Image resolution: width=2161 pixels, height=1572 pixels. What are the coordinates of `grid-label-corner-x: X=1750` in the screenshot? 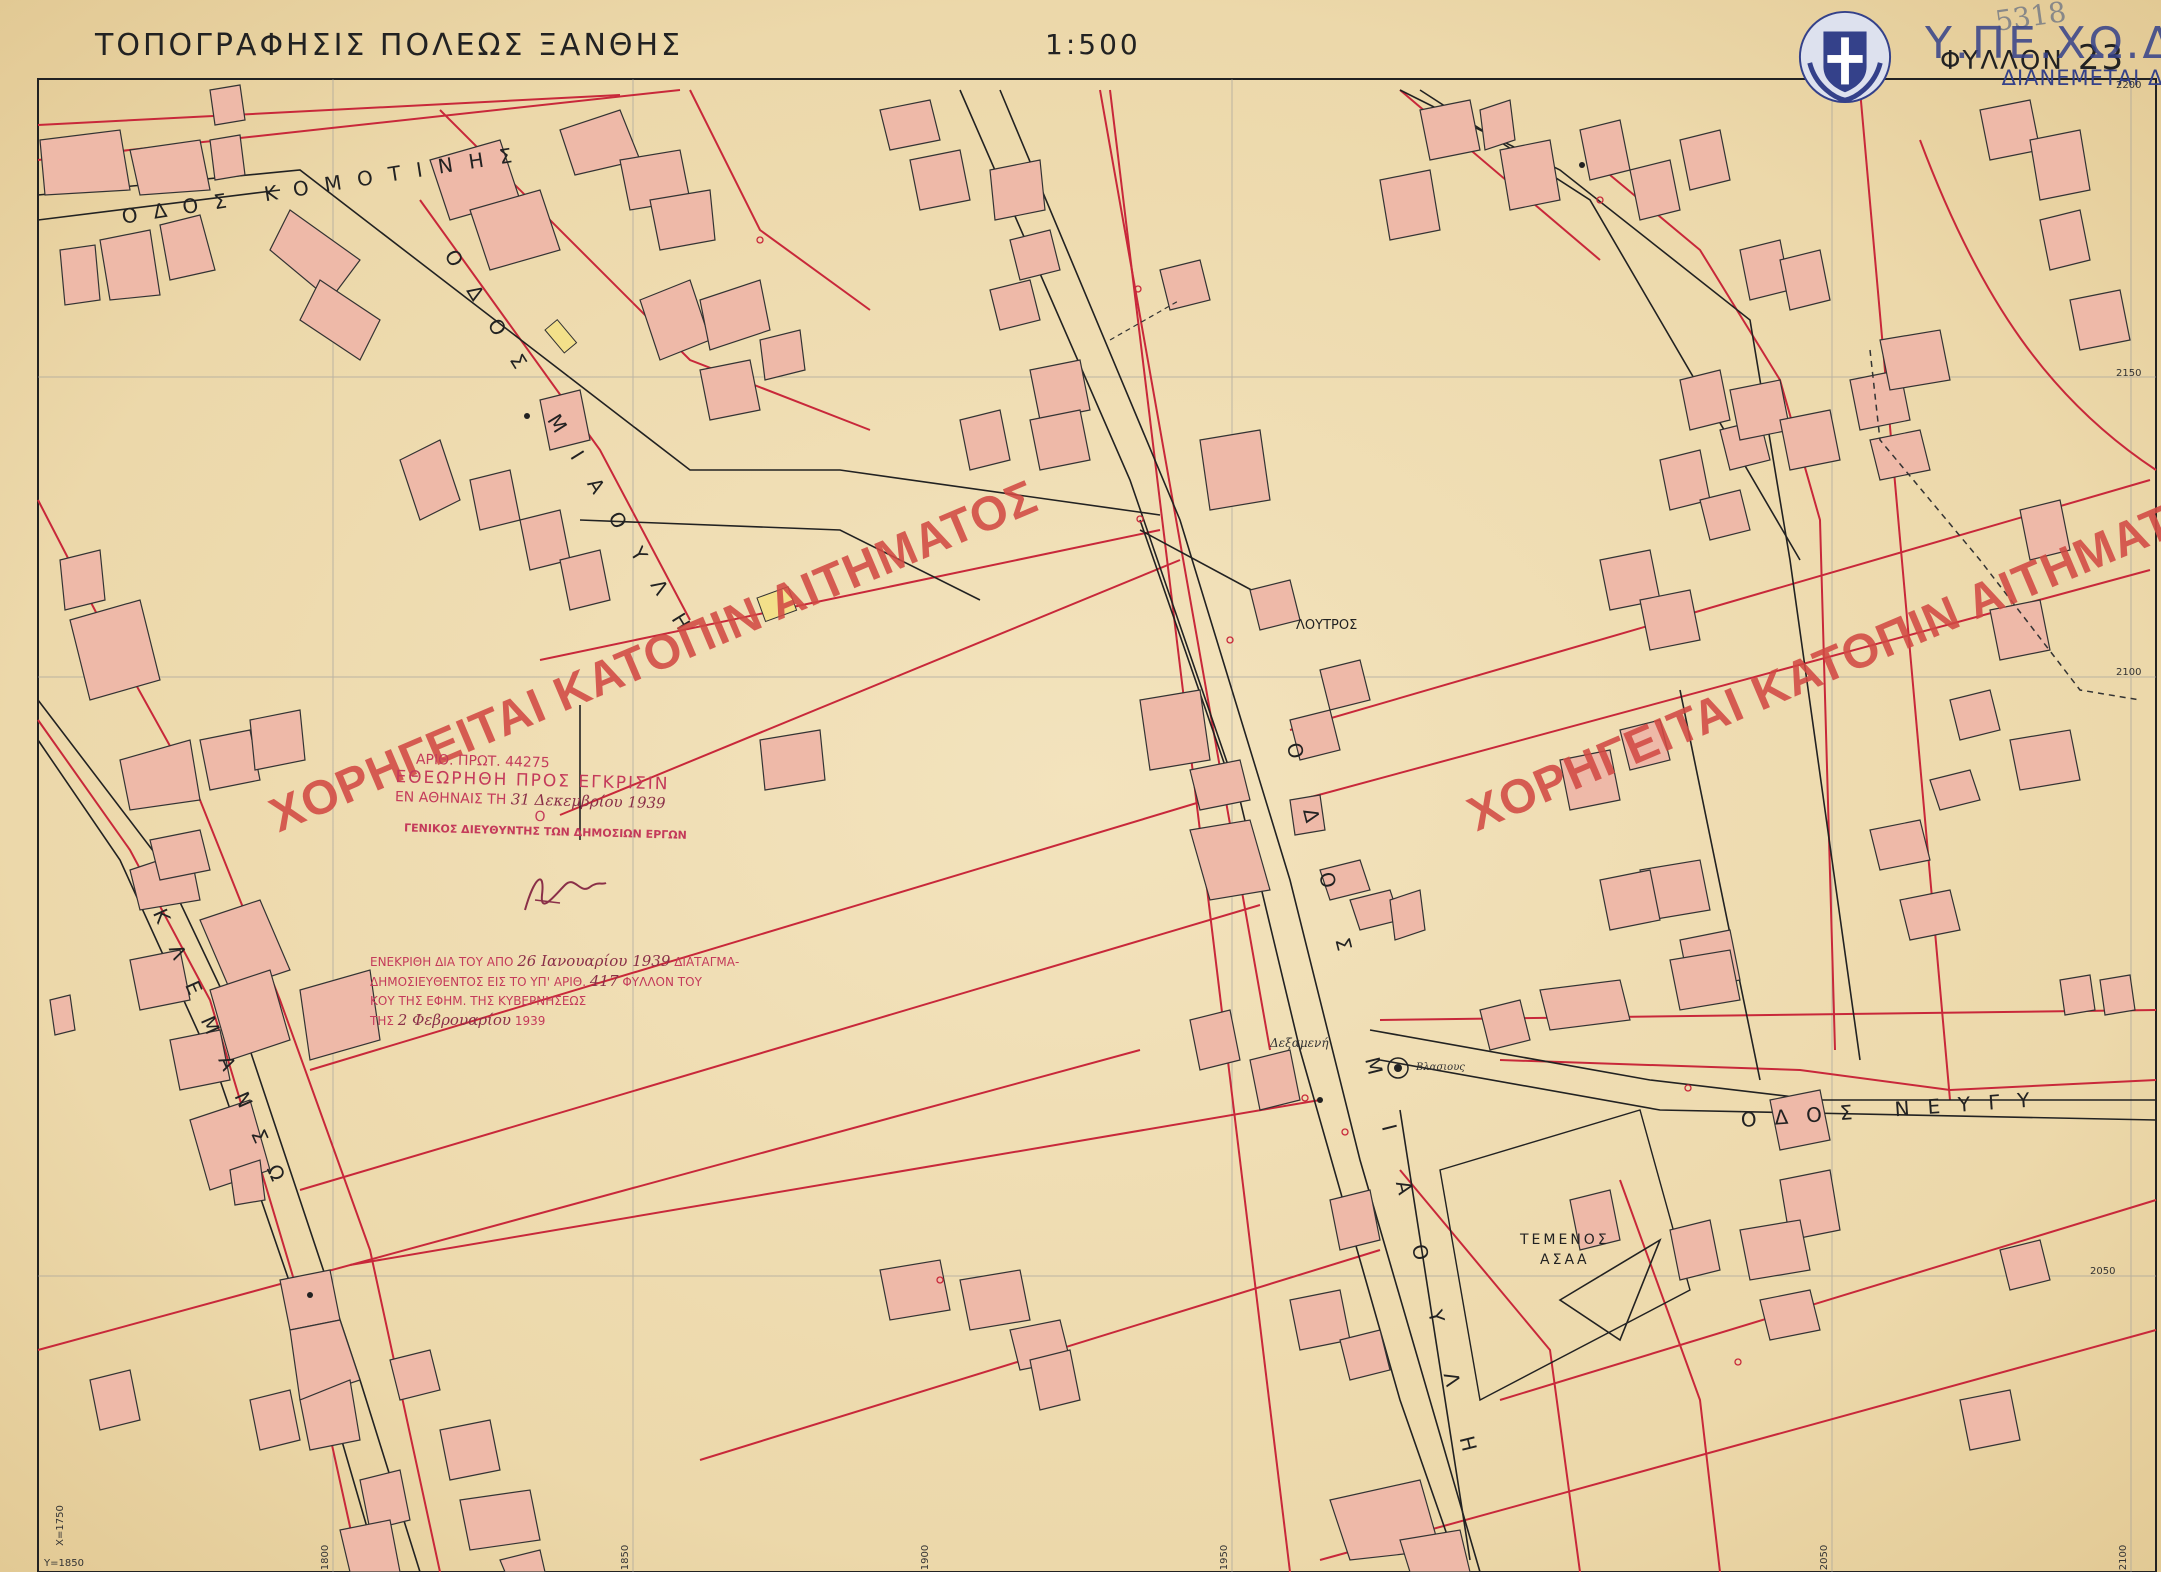 It's located at (60, 1525).